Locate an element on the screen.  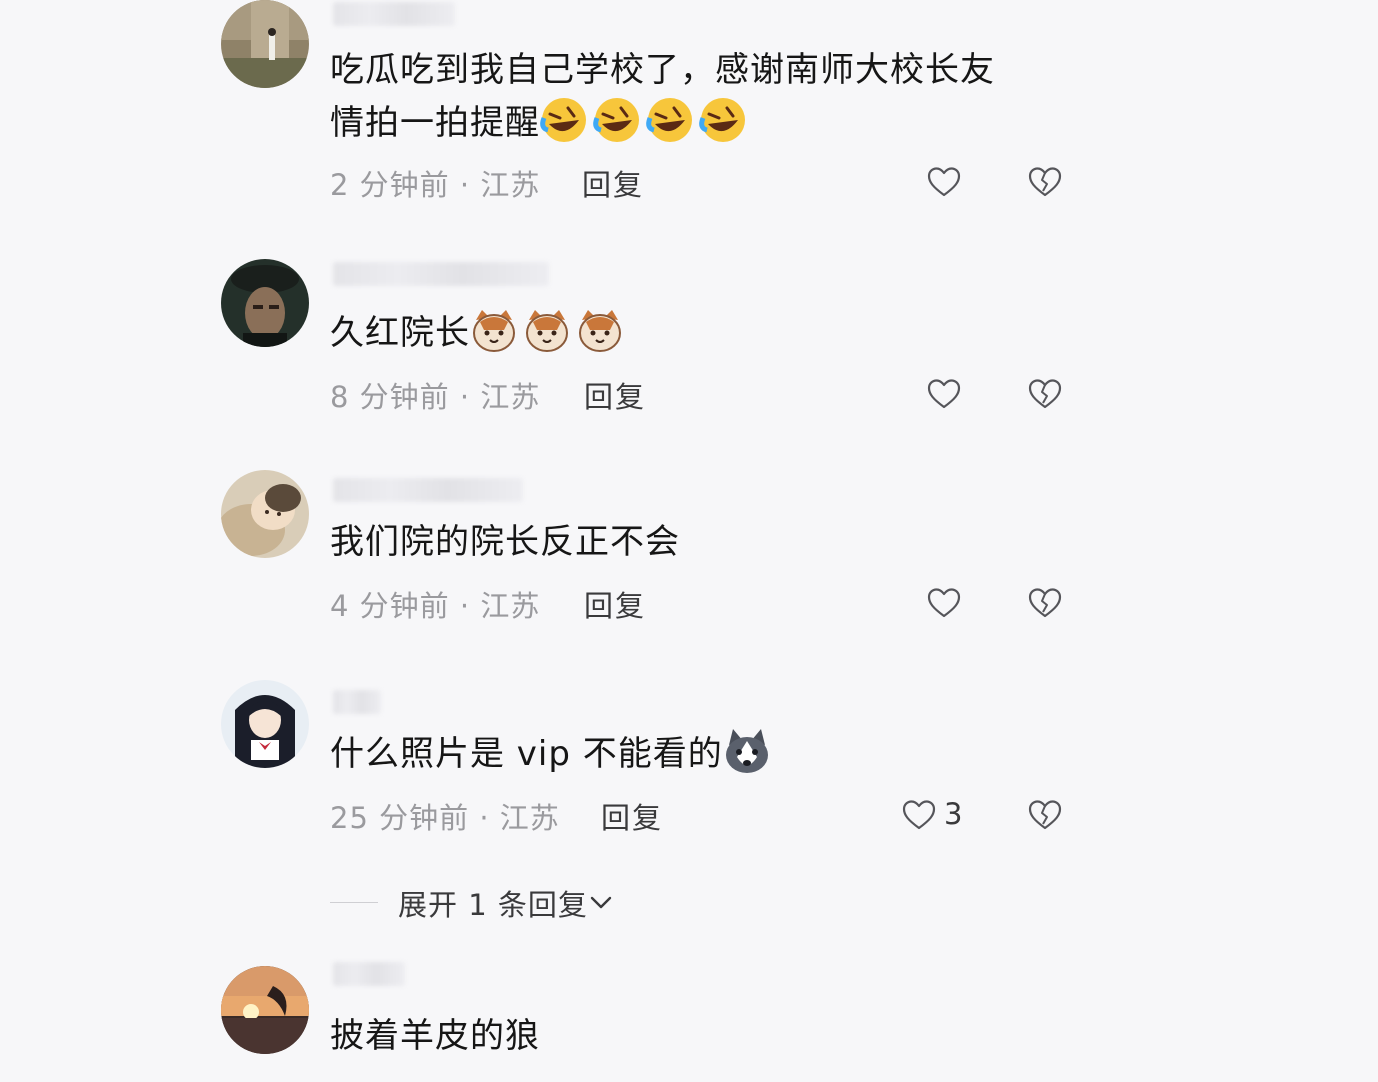
expand-divider is located at coordinates (354, 902).